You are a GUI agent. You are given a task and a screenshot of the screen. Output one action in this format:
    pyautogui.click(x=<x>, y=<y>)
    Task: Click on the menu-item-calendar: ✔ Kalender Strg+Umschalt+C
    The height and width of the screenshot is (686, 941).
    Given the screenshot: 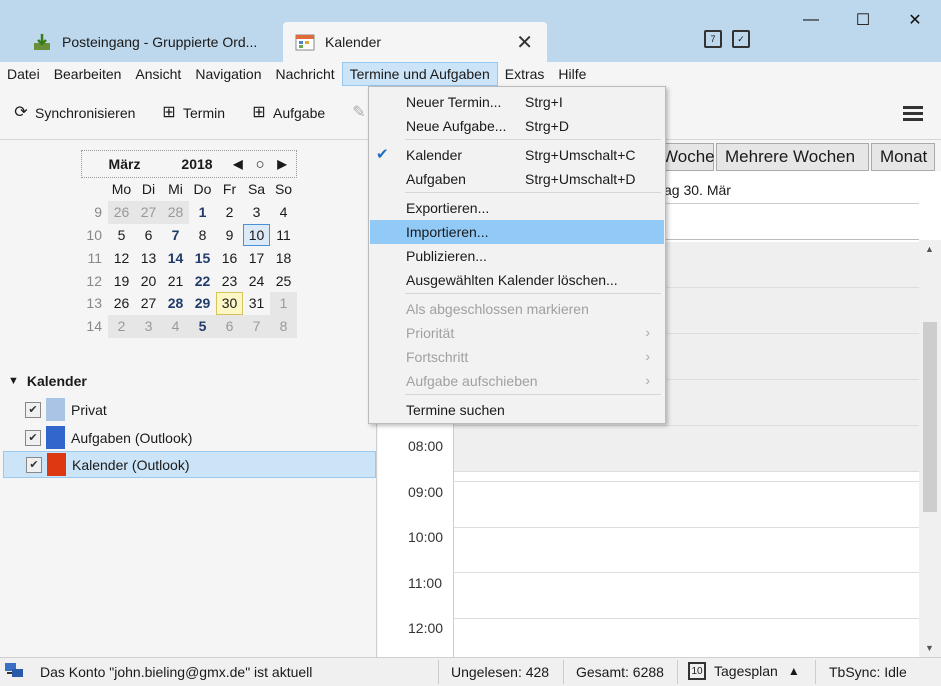 What is the action you would take?
    pyautogui.click(x=517, y=155)
    